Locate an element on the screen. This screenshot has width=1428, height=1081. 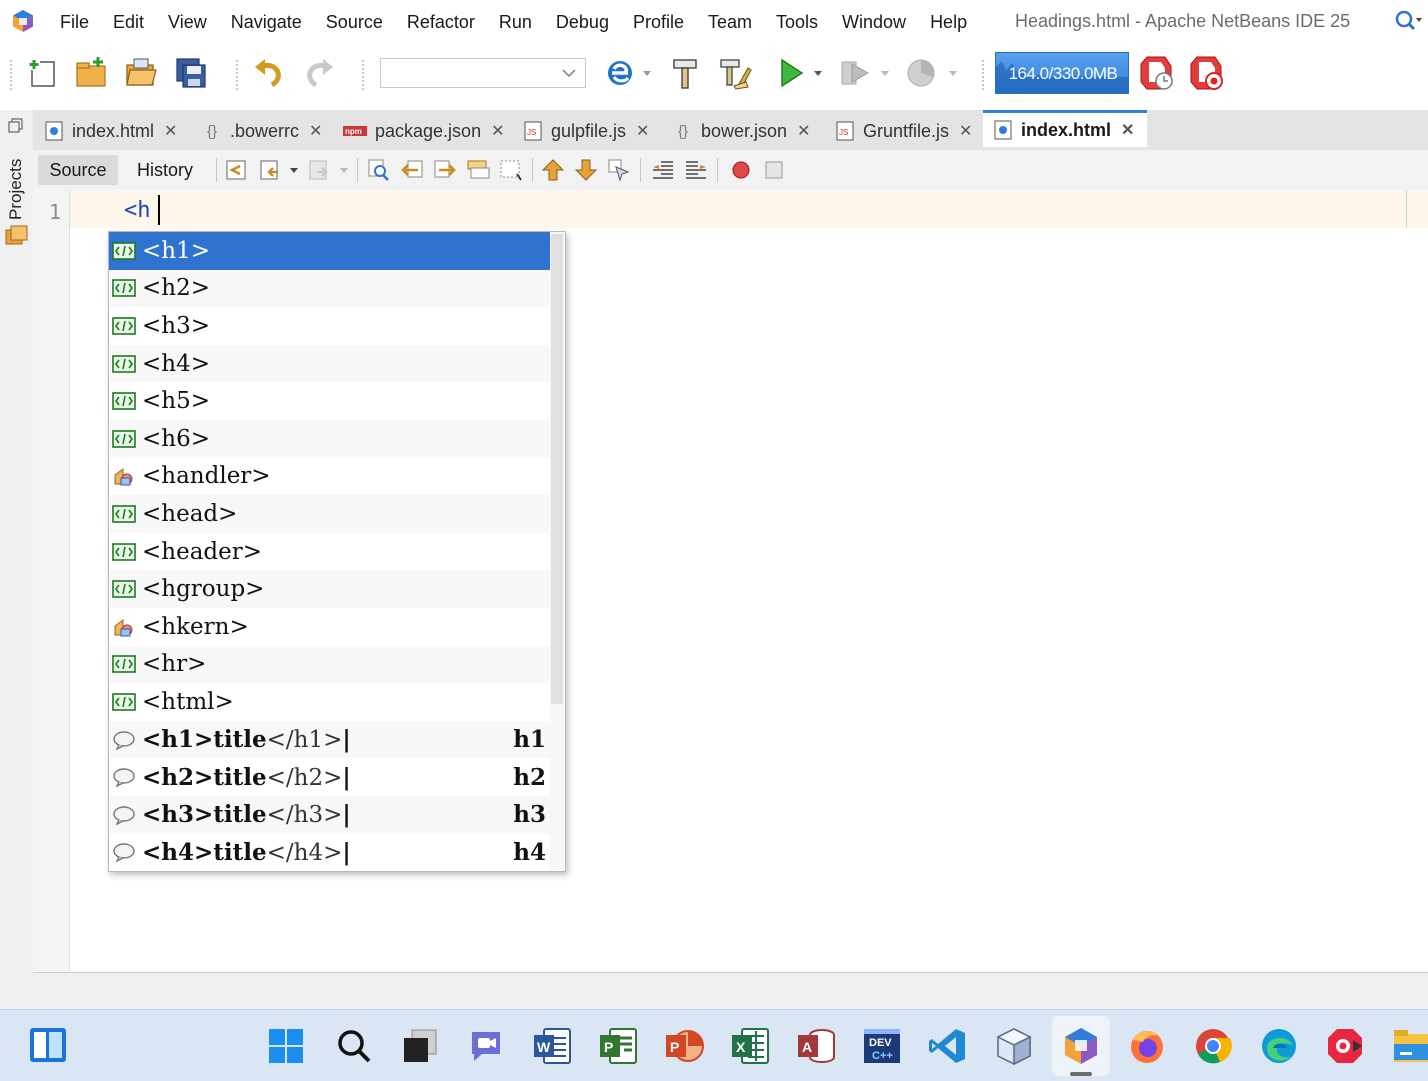
start-macro-record-icon is located at coordinates (741, 170).